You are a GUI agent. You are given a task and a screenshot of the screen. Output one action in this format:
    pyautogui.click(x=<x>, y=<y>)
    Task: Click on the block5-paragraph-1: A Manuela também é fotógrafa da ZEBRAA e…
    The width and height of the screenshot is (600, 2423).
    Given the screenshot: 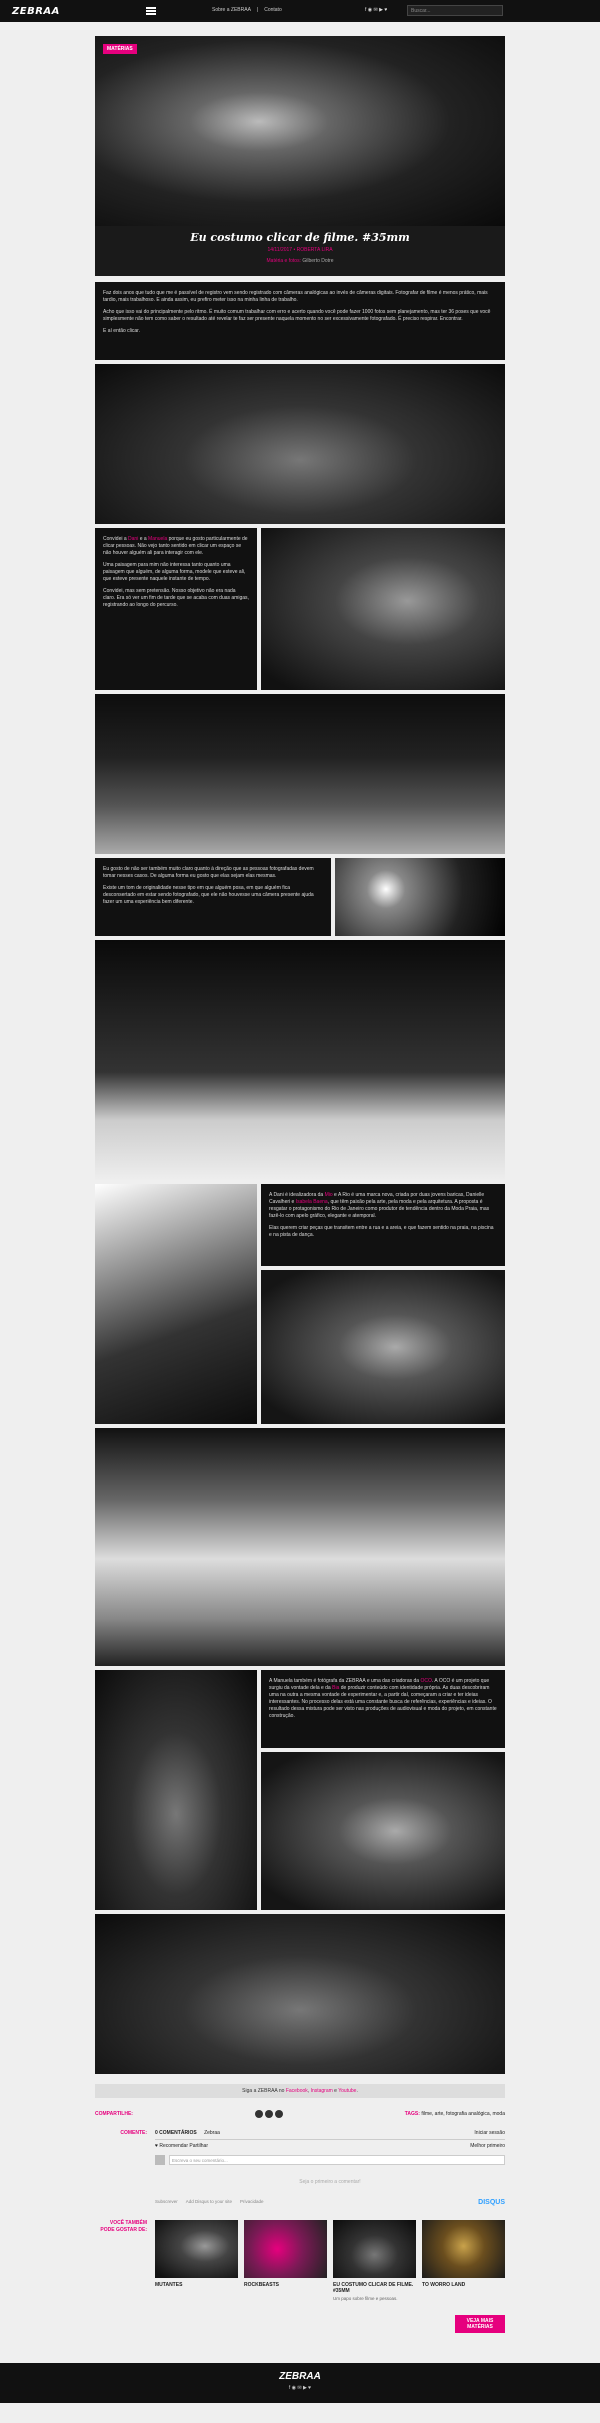 What is the action you would take?
    pyautogui.click(x=383, y=1698)
    